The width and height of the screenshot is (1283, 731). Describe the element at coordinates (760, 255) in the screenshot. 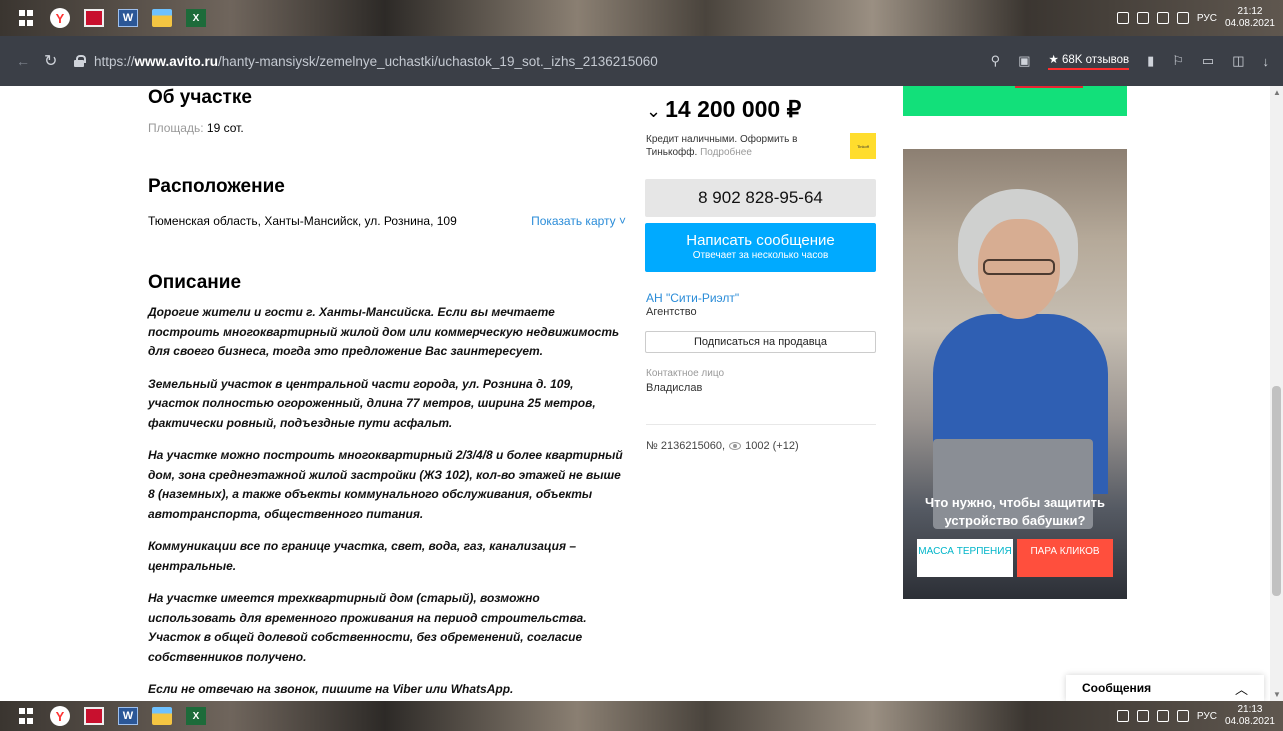

I see `message-button-subtitle: Отвечает за несколько часов` at that location.